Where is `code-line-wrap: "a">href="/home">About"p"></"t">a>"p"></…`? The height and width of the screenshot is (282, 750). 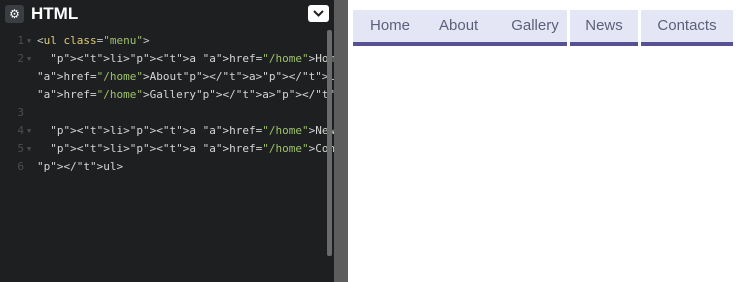 code-line-wrap: "a">href="/home">About"p"></"t">a>"p"></… is located at coordinates (247, 77).